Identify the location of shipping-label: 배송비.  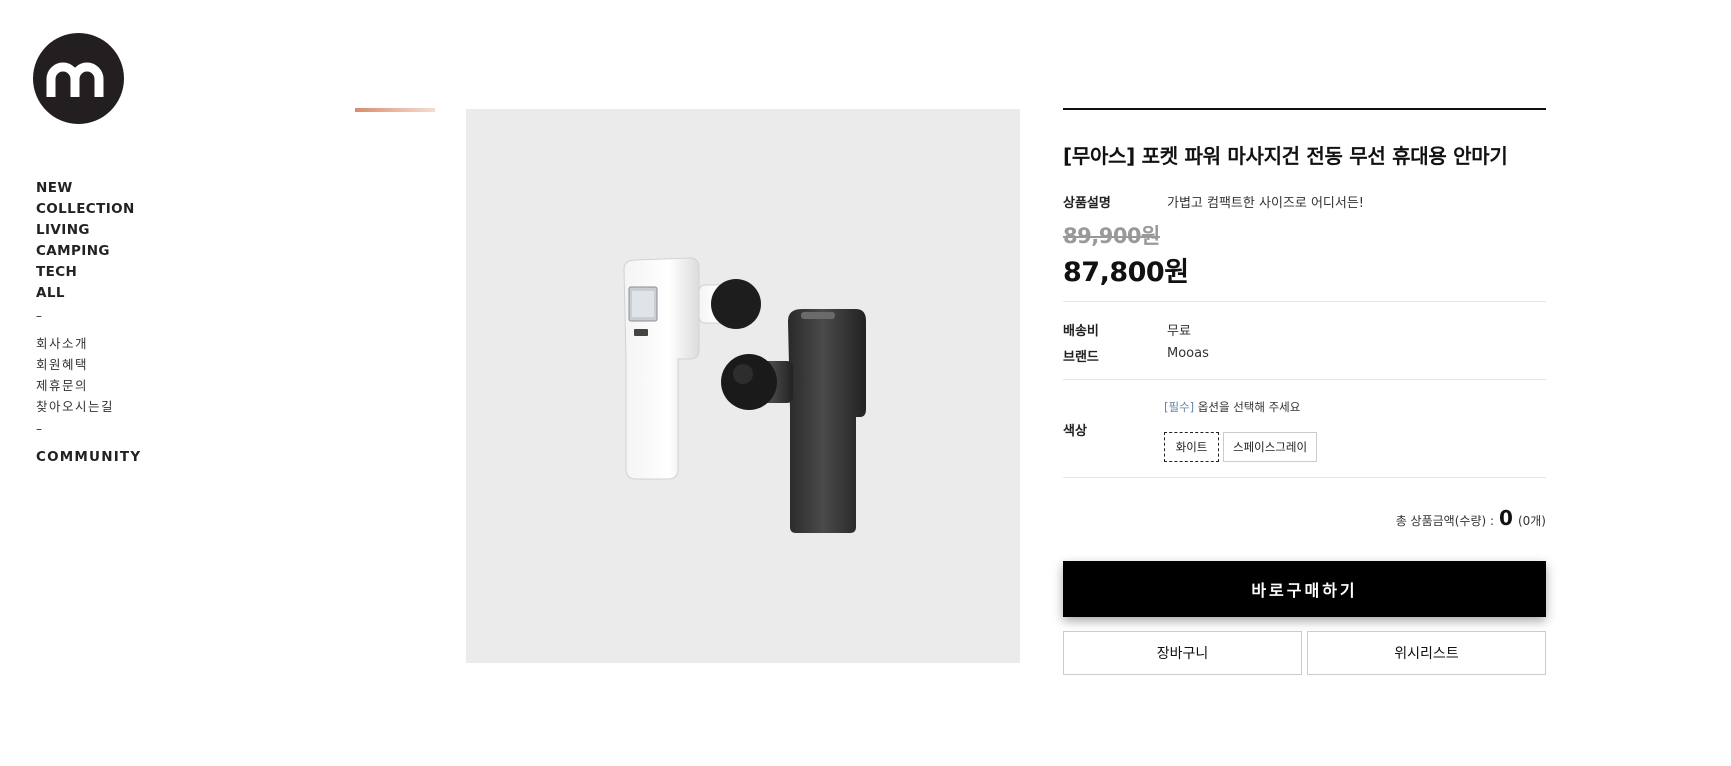
(1081, 331).